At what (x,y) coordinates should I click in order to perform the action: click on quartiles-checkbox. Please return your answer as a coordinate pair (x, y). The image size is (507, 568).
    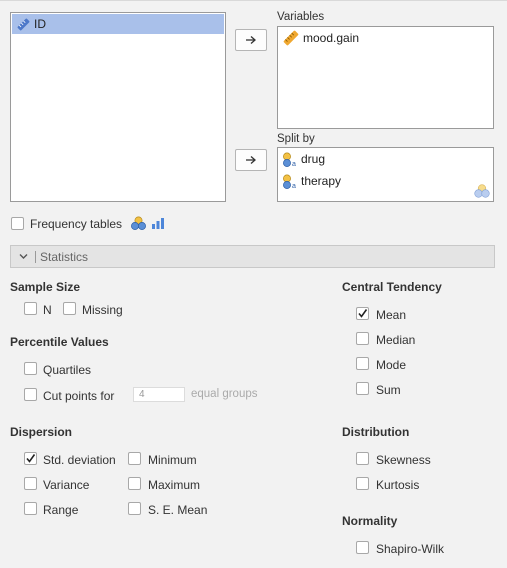
    Looking at the image, I should click on (30, 368).